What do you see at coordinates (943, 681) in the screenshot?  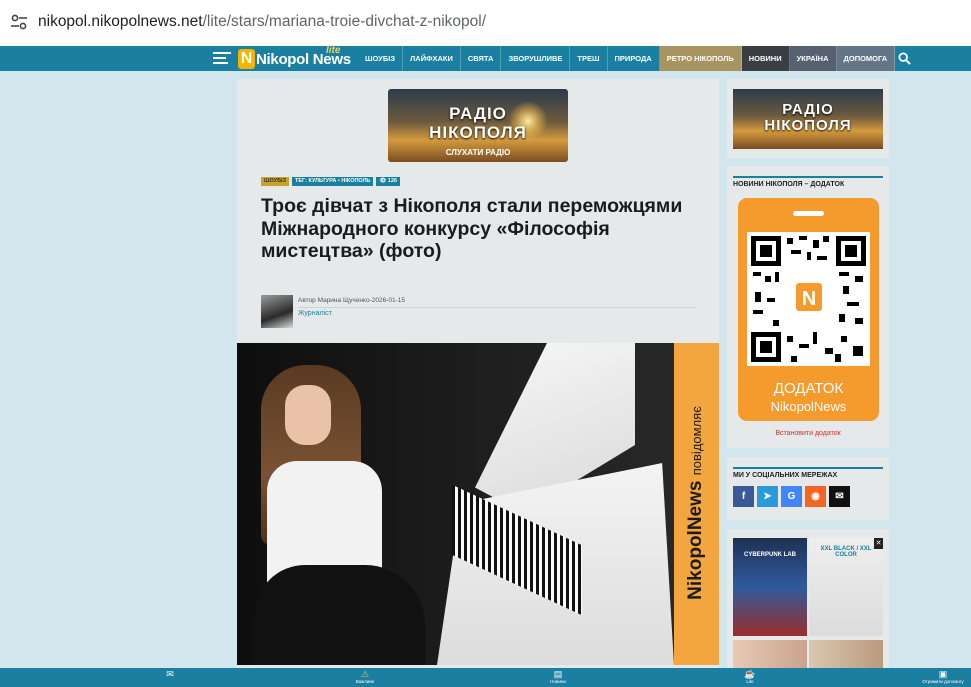 I see `bottom-label-help: Отримати допомогу` at bounding box center [943, 681].